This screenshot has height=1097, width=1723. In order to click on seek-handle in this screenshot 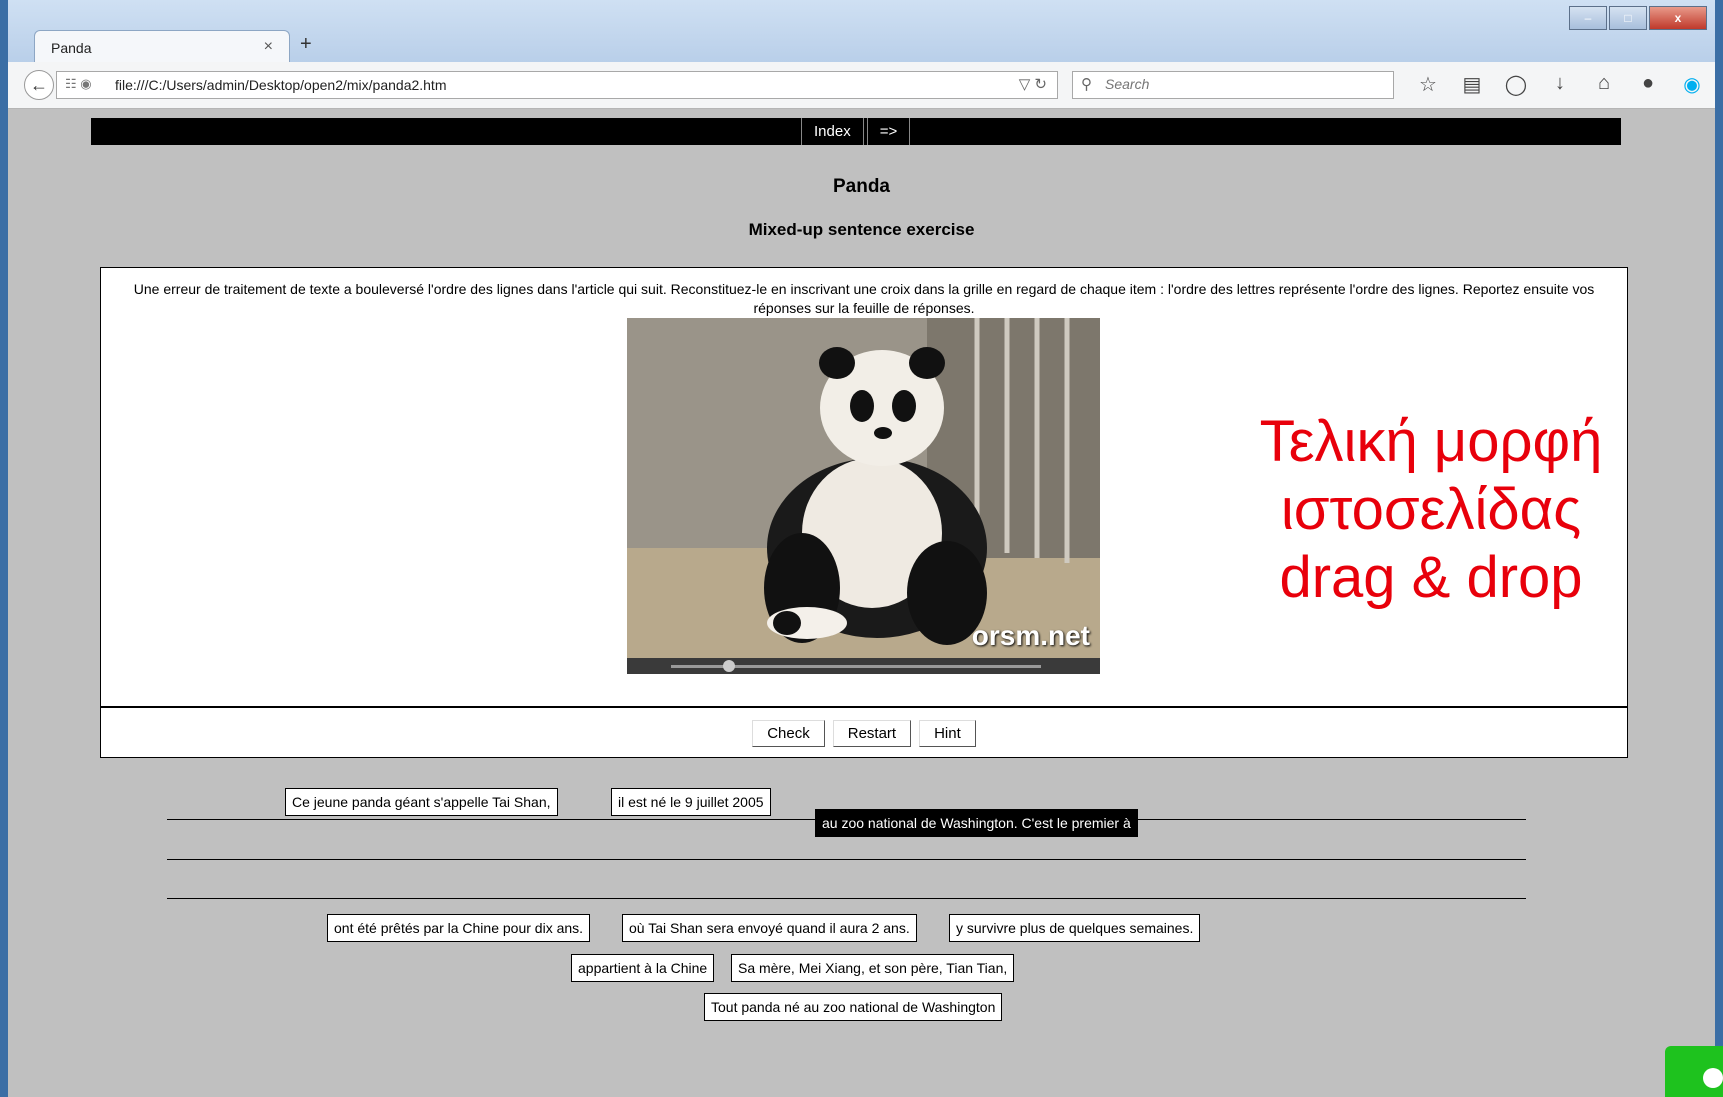, I will do `click(729, 666)`.